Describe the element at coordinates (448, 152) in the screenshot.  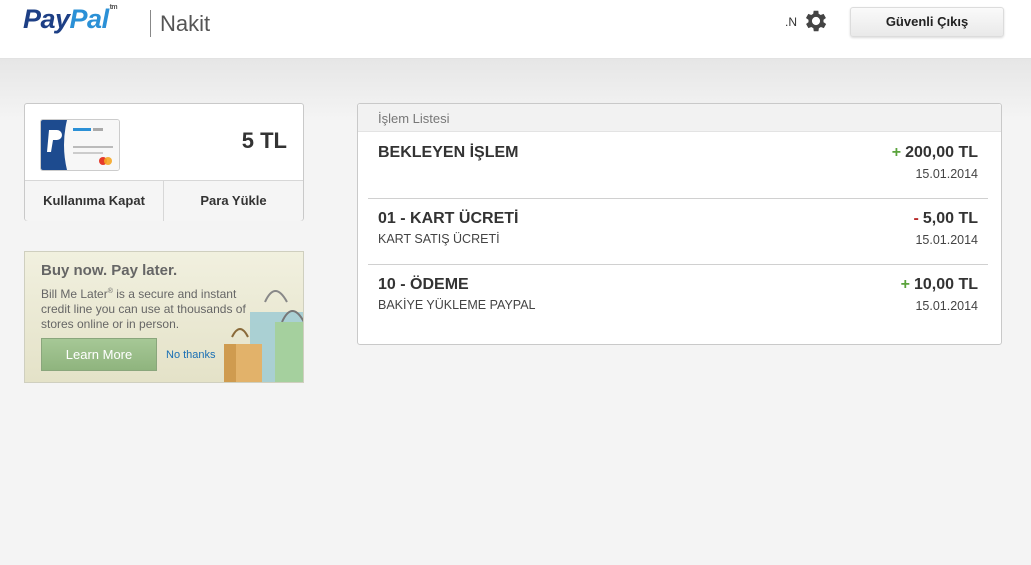
I see `transaction-name: BEKLEYEN İŞLEM` at that location.